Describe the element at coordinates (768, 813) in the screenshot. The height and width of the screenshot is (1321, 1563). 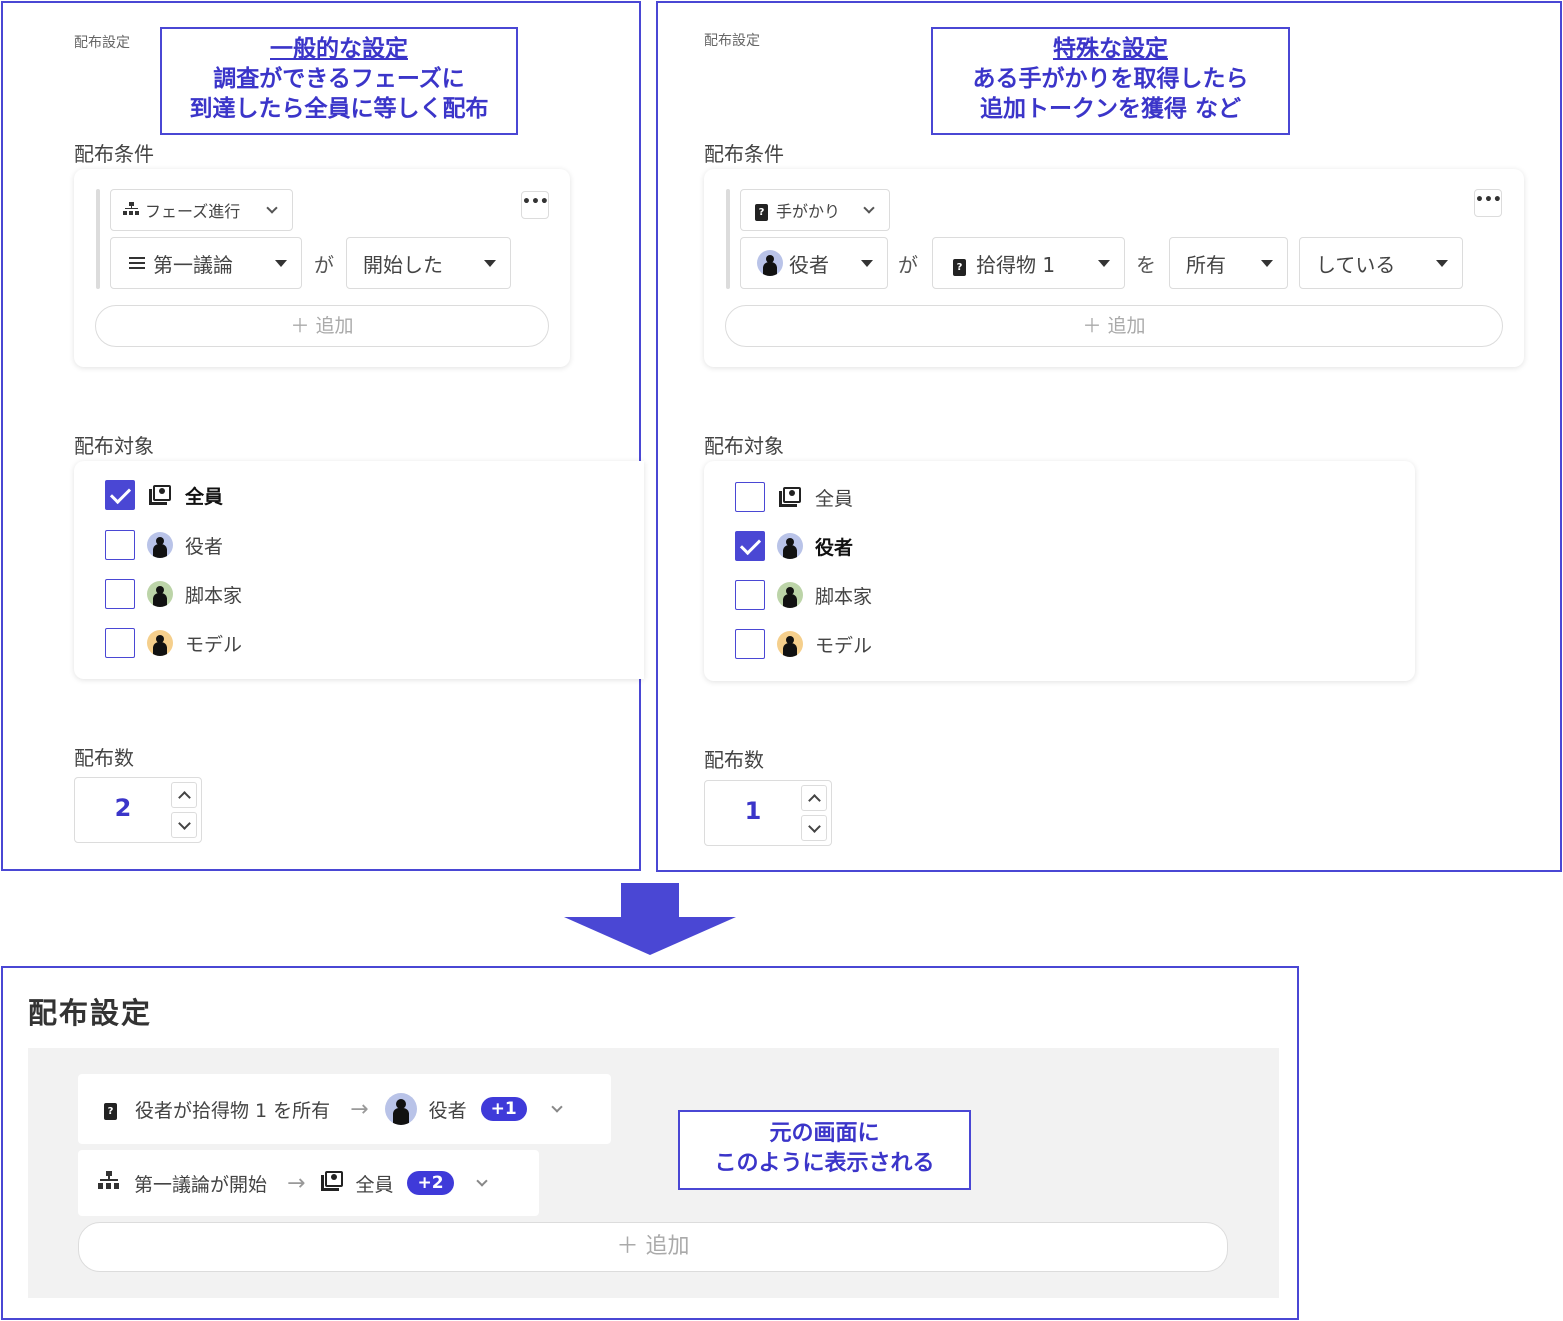
I see `count-stepper: 1` at that location.